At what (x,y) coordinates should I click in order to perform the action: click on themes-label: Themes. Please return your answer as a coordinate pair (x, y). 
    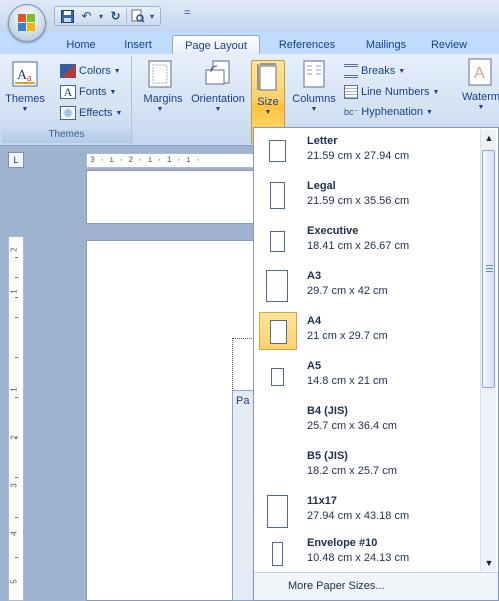
    Looking at the image, I should click on (25, 99).